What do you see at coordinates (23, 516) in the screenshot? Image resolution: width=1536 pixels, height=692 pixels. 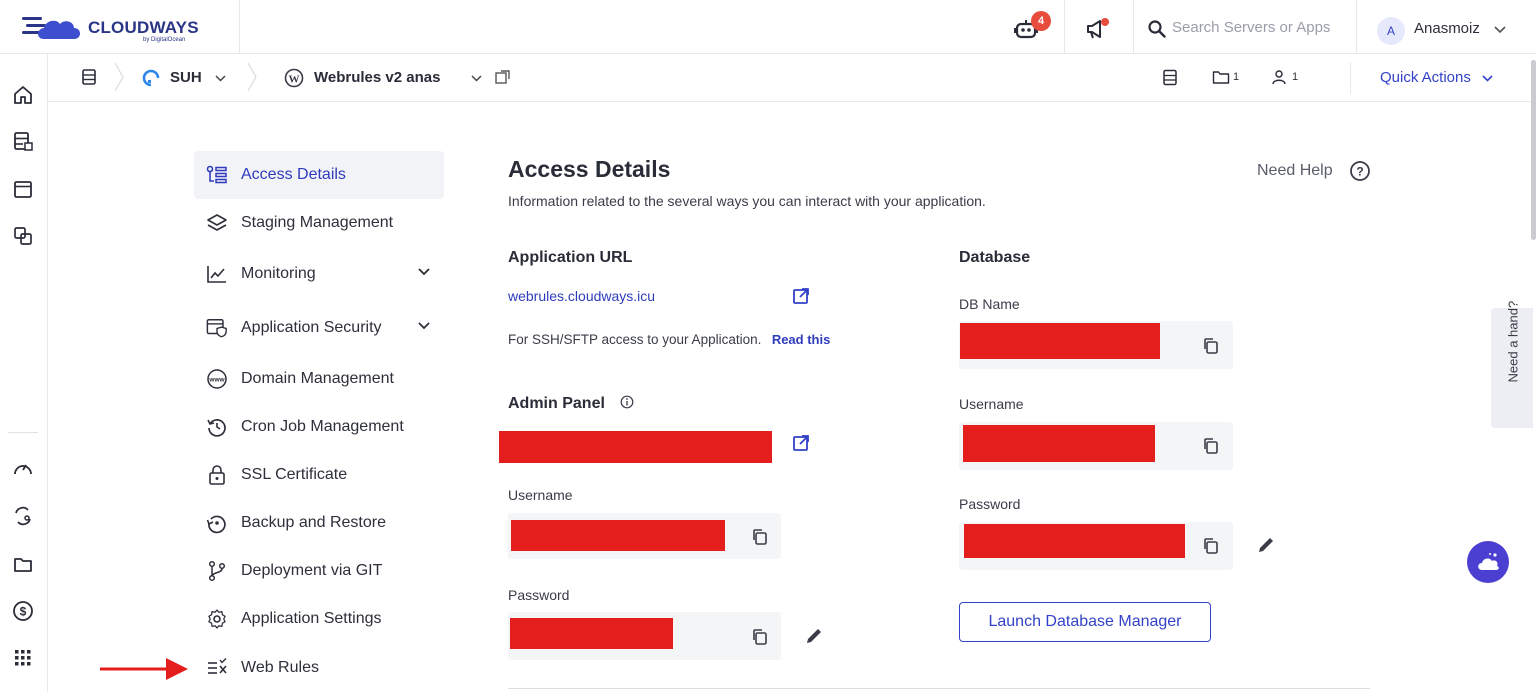 I see `team-sync-icon` at bounding box center [23, 516].